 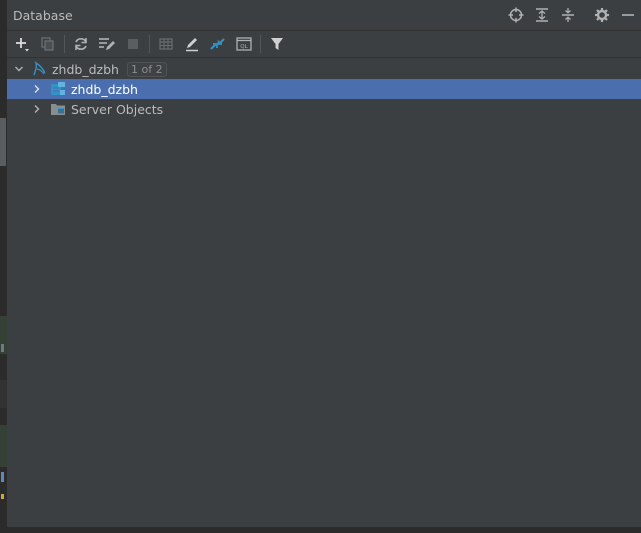 I want to click on duplicate-icon, so click(x=48, y=44).